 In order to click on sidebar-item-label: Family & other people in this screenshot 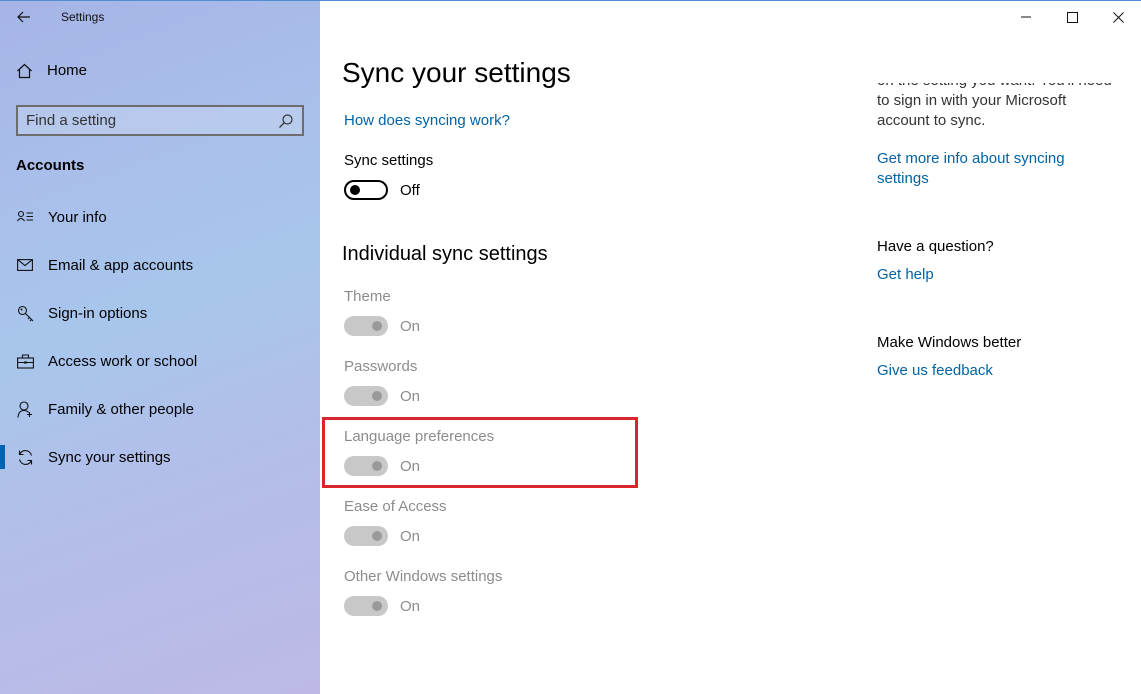, I will do `click(121, 409)`.